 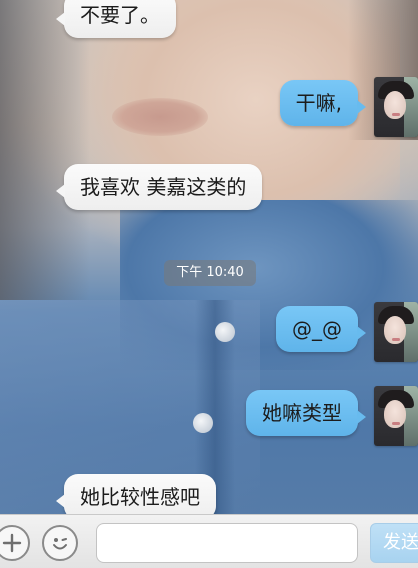 What do you see at coordinates (318, 103) in the screenshot?
I see `message-text: 干嘛,` at bounding box center [318, 103].